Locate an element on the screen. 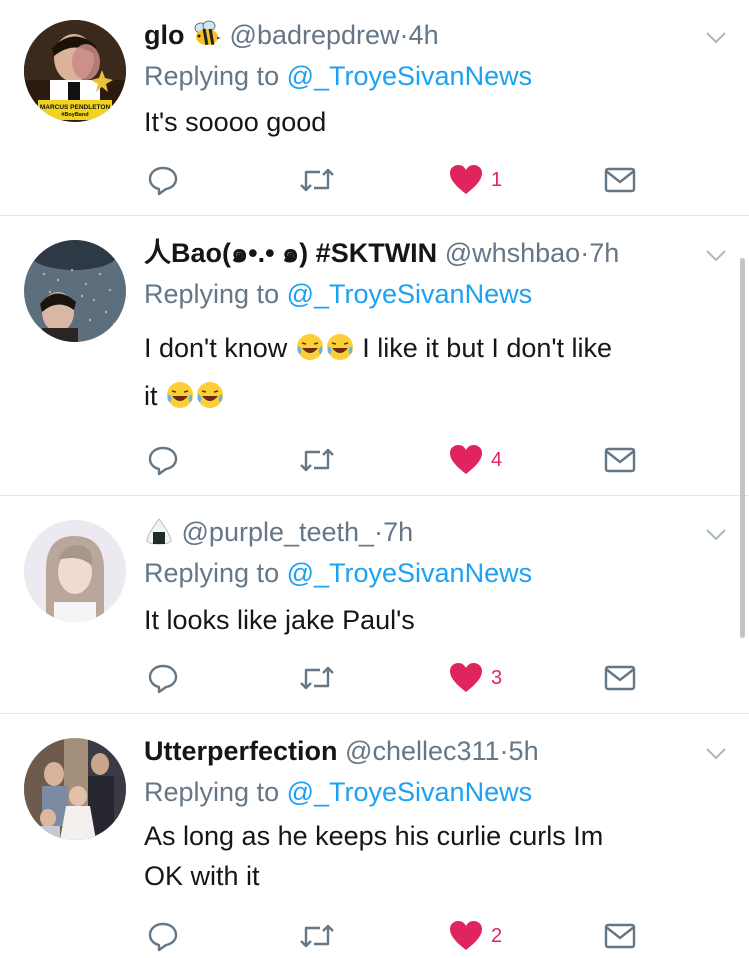  tweet-actions: 1 is located at coordinates (374, 180).